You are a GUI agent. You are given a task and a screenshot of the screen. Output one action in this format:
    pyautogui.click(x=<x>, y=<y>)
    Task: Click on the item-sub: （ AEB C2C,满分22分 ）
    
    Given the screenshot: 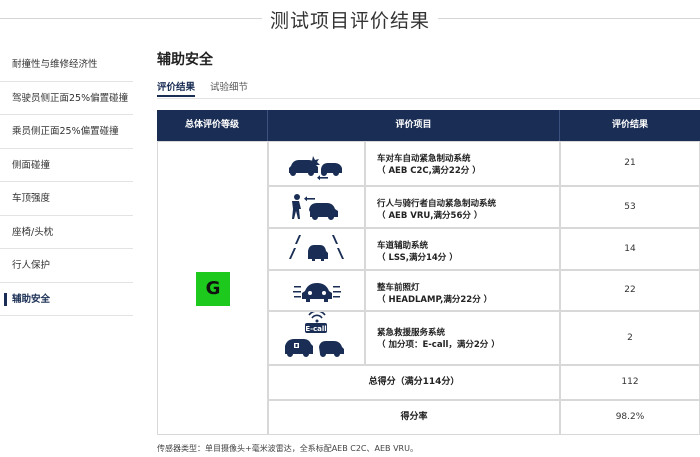 What is the action you would take?
    pyautogui.click(x=429, y=171)
    